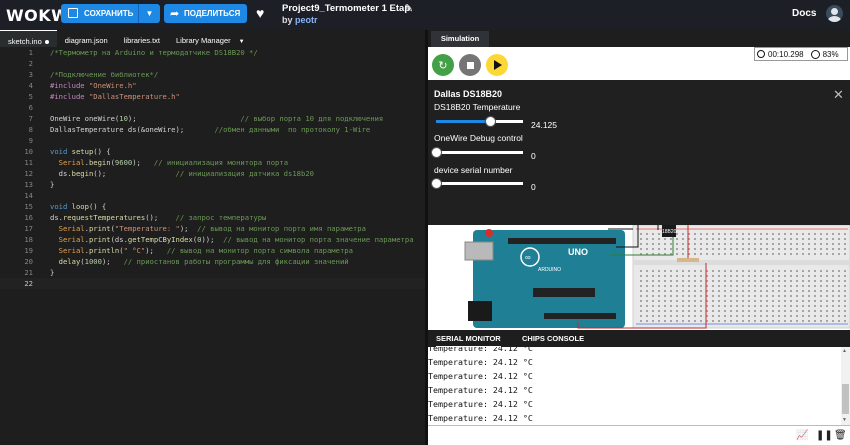  What do you see at coordinates (212, 283) in the screenshot?
I see `code-line: 22` at bounding box center [212, 283].